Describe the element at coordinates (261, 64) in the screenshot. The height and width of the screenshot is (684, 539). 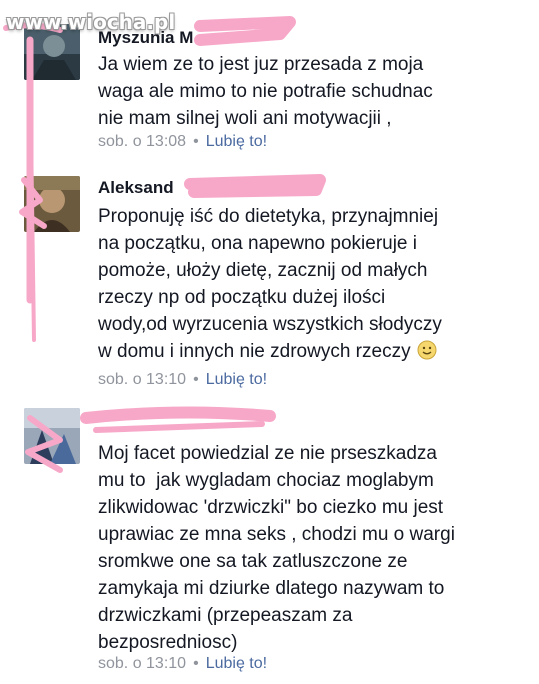
I see `comment-line: Ja wiem ze to jest juz przesada z moja` at that location.